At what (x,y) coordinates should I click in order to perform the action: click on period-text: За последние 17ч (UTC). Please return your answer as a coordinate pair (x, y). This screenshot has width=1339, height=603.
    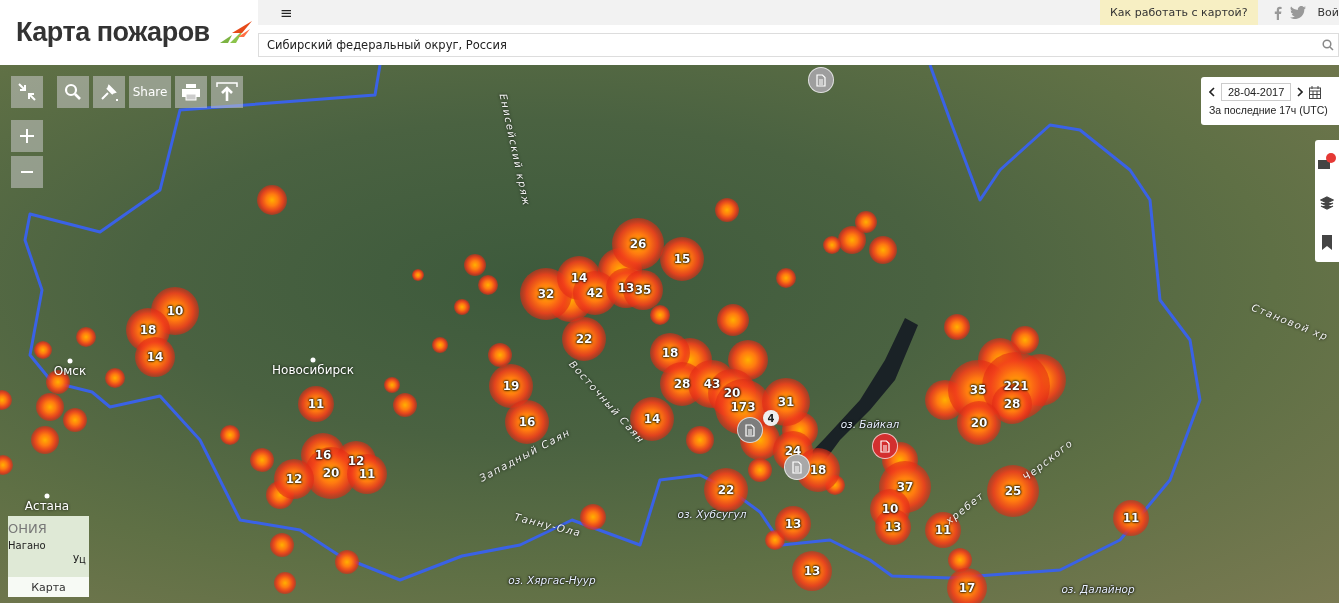
    Looking at the image, I should click on (1269, 110).